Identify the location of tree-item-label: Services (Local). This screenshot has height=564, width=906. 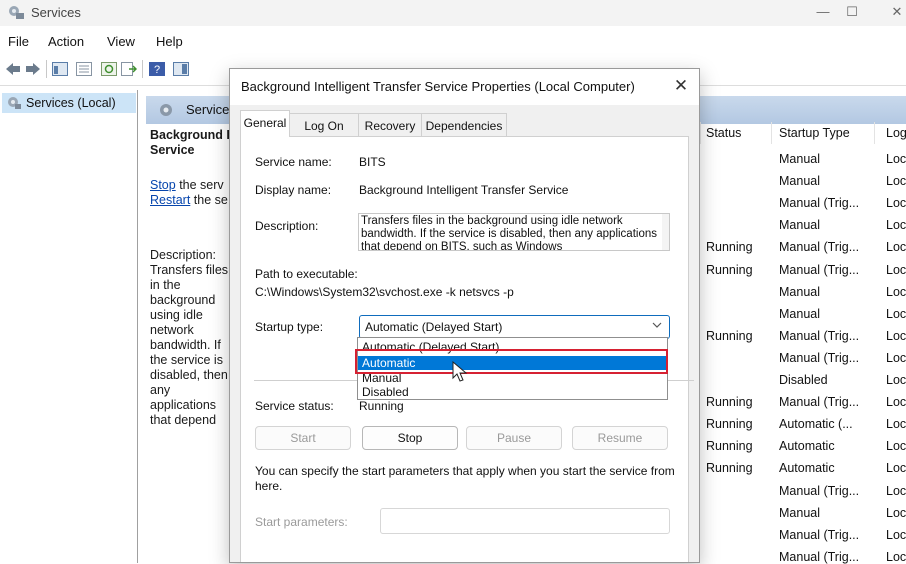
(71, 103).